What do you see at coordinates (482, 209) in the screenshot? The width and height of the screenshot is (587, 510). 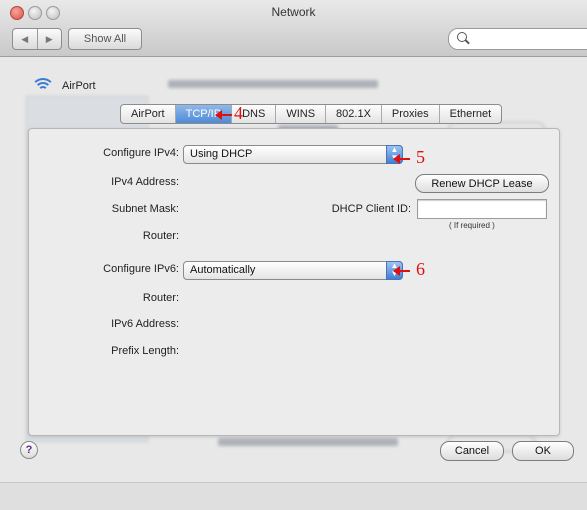 I see `dhcp-client-id-field` at bounding box center [482, 209].